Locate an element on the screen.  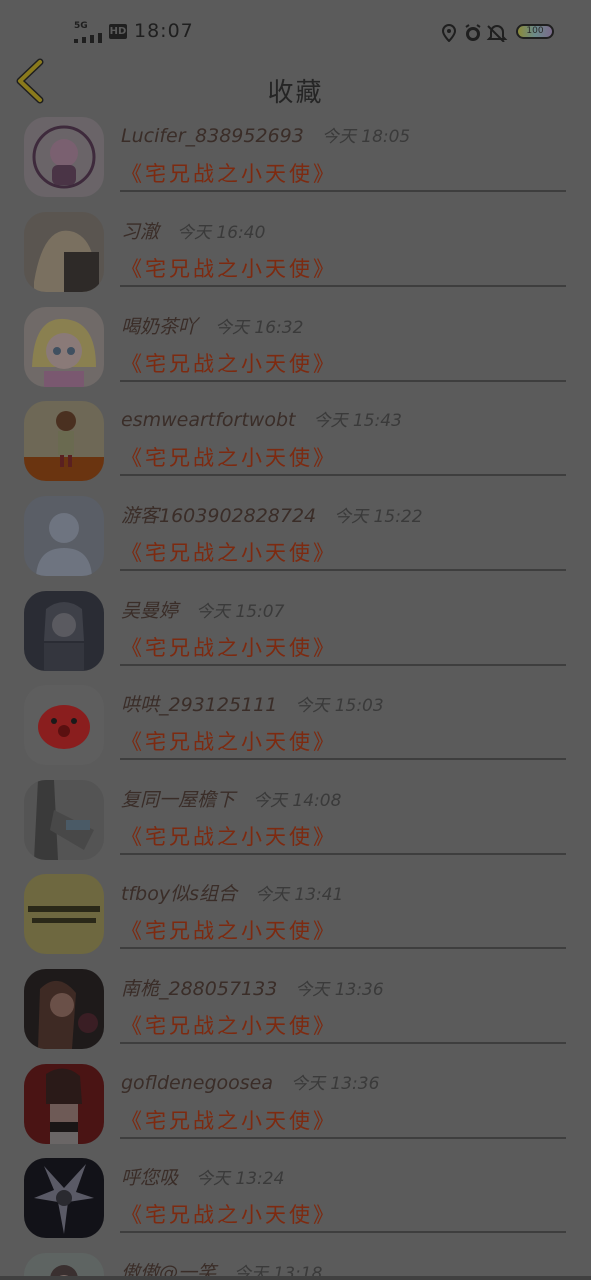
user-name: 呼您吸 今天 13:24 is located at coordinates (203, 1178).